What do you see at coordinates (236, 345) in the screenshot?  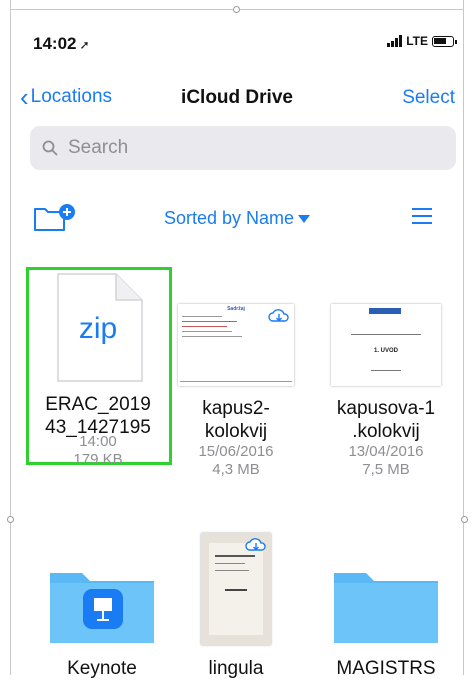 I see `document-thumbnail: Sadržaj` at bounding box center [236, 345].